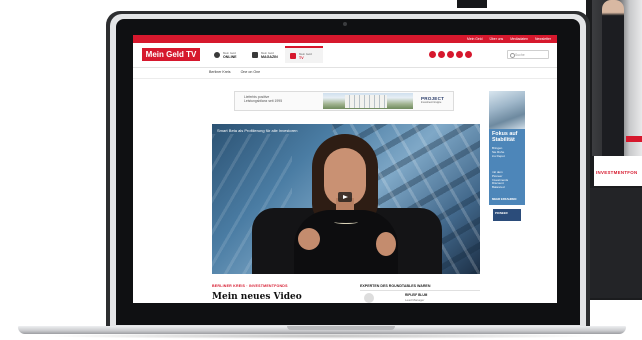 Image resolution: width=642 pixels, height=340 pixels. I want to click on subnav-item: Berliner Kreis, so click(220, 72).